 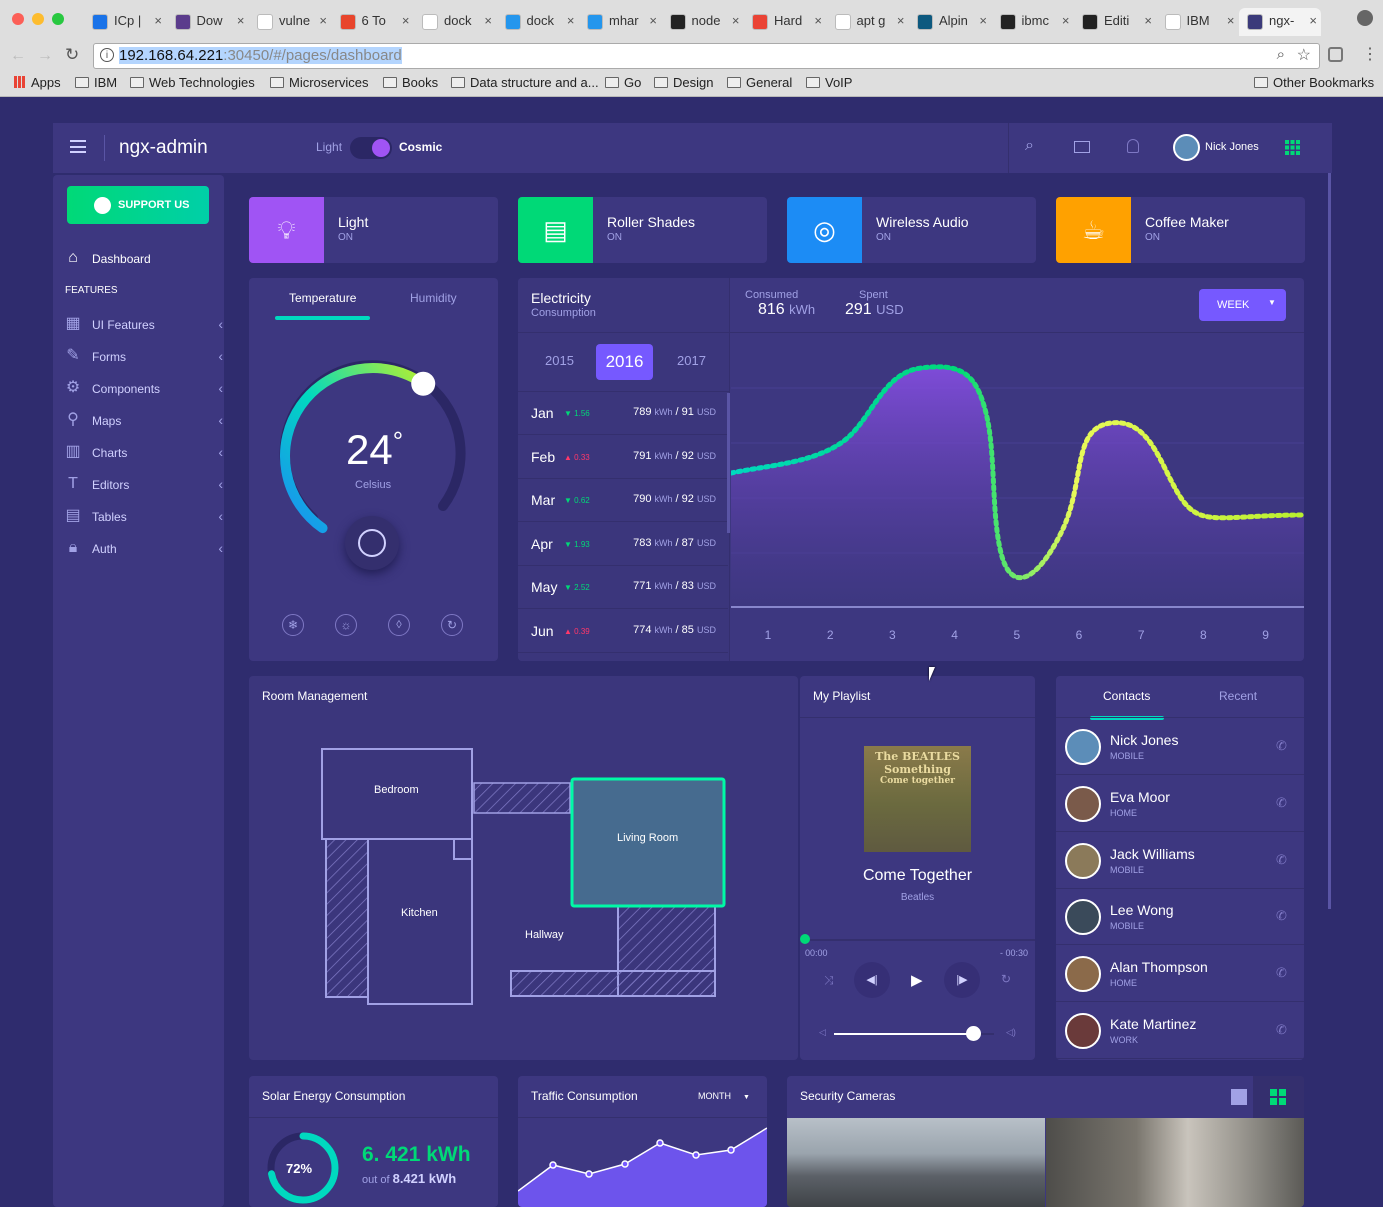 I want to click on brand-title: ngx-admin, so click(x=163, y=148).